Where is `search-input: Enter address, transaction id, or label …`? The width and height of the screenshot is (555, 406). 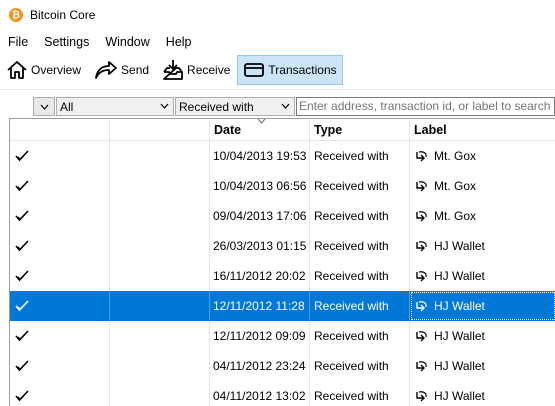 search-input: Enter address, transaction id, or label … is located at coordinates (425, 106).